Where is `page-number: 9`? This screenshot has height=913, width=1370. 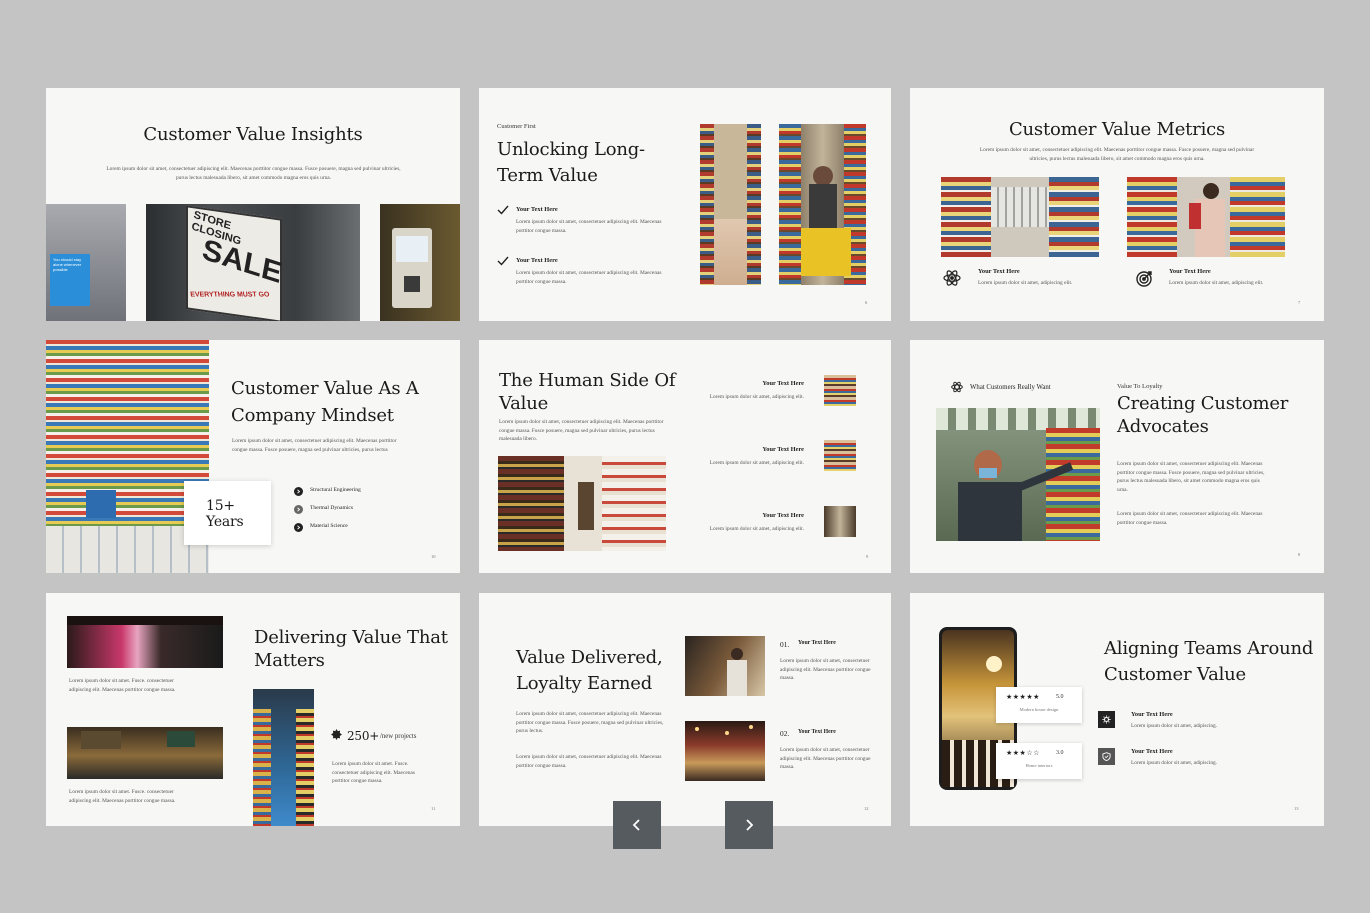 page-number: 9 is located at coordinates (867, 556).